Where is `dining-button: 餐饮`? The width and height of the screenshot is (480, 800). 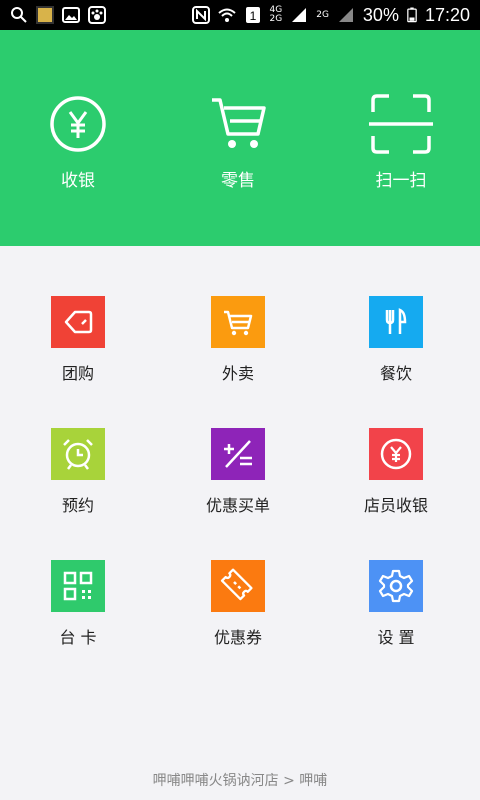 dining-button: 餐饮 is located at coordinates (396, 340).